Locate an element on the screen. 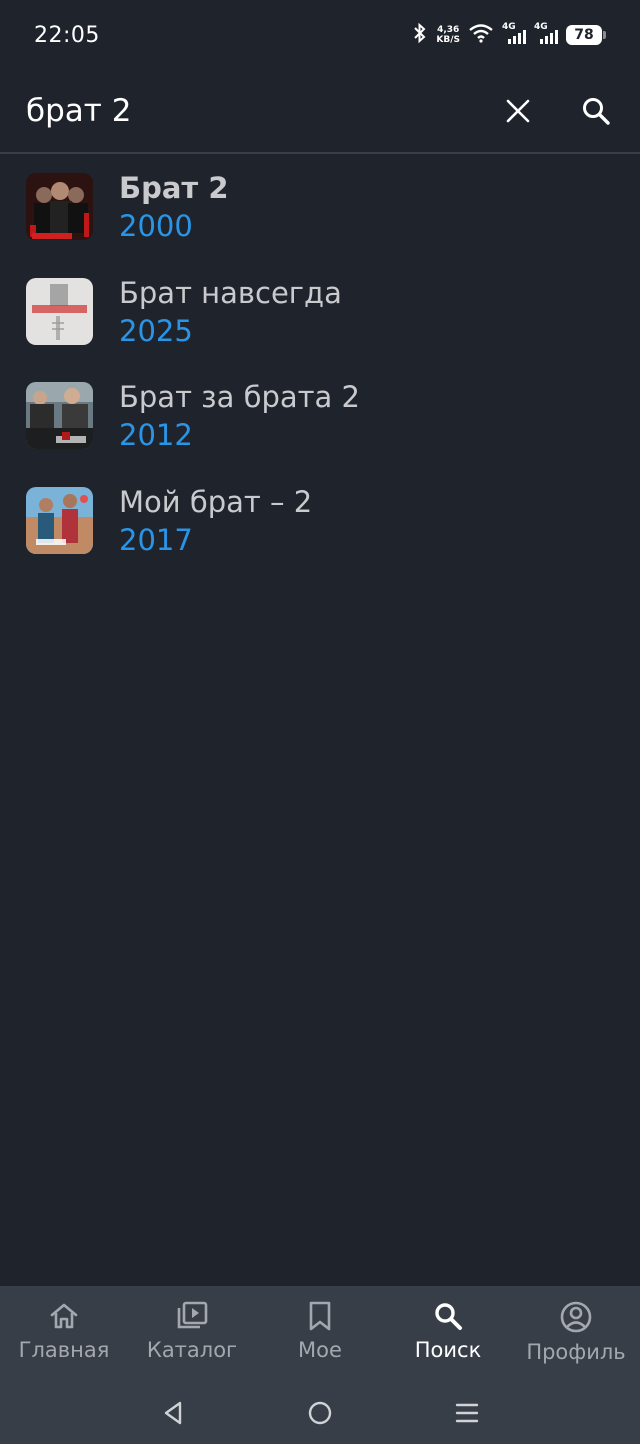 This screenshot has height=1444, width=640. result-year: 2000 is located at coordinates (156, 226).